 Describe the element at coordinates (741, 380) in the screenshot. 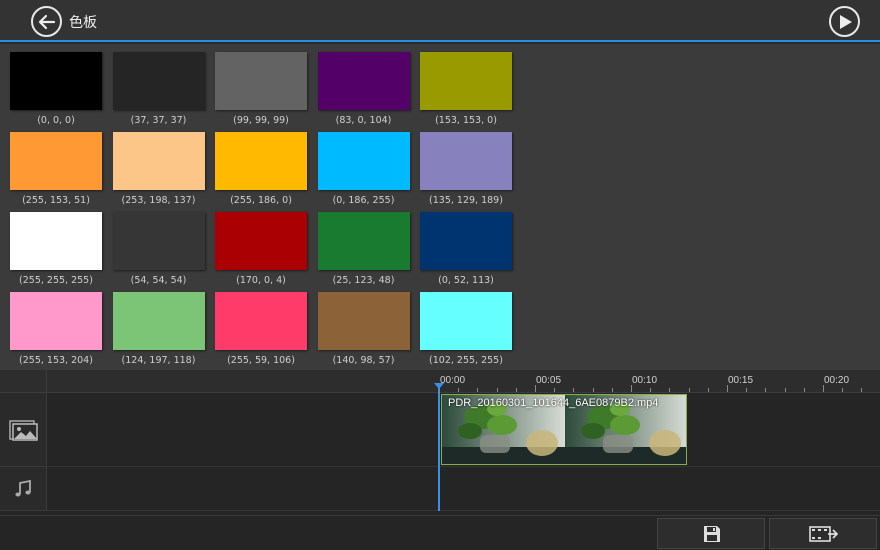

I see `tick-label: 00:15` at that location.